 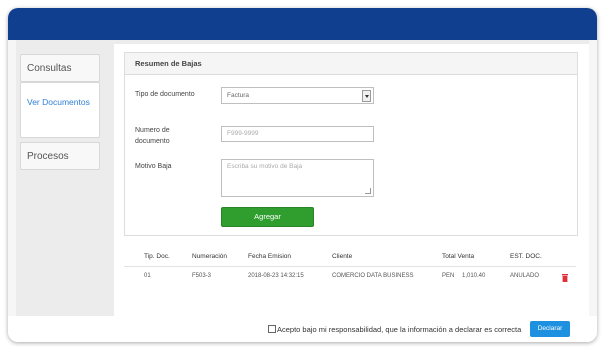 What do you see at coordinates (458, 256) in the screenshot?
I see `col-header-total-venta: Total Venta` at bounding box center [458, 256].